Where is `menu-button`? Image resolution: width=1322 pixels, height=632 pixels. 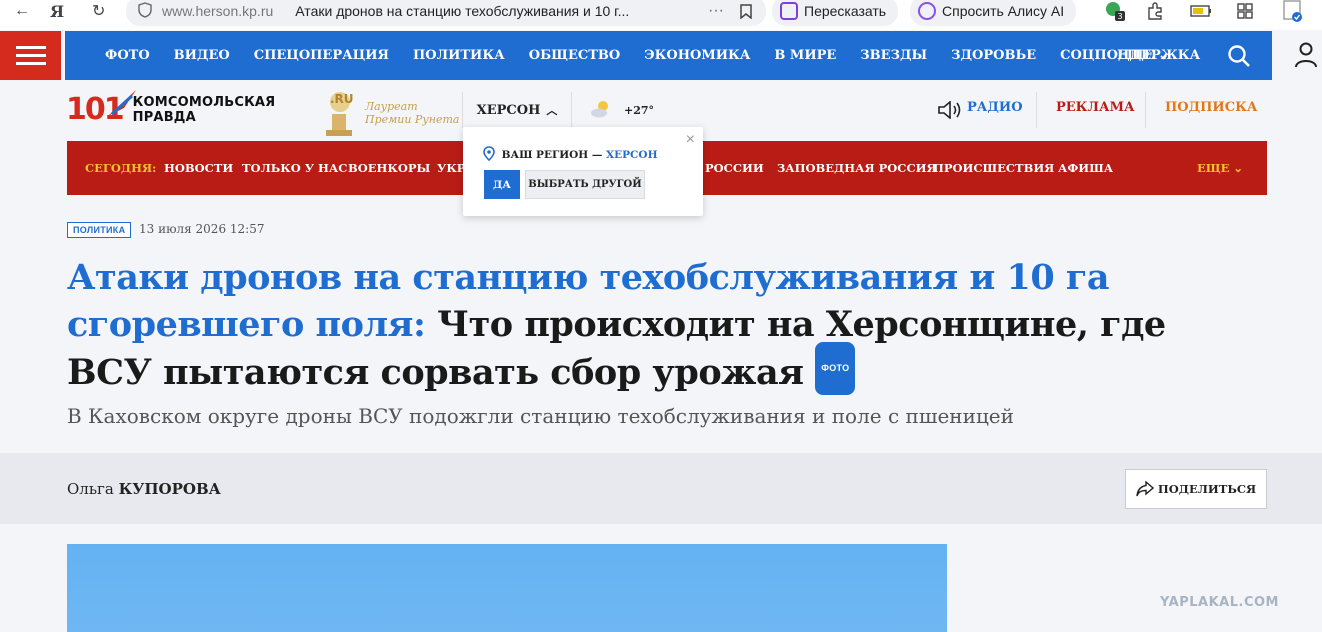
menu-button is located at coordinates (30, 55).